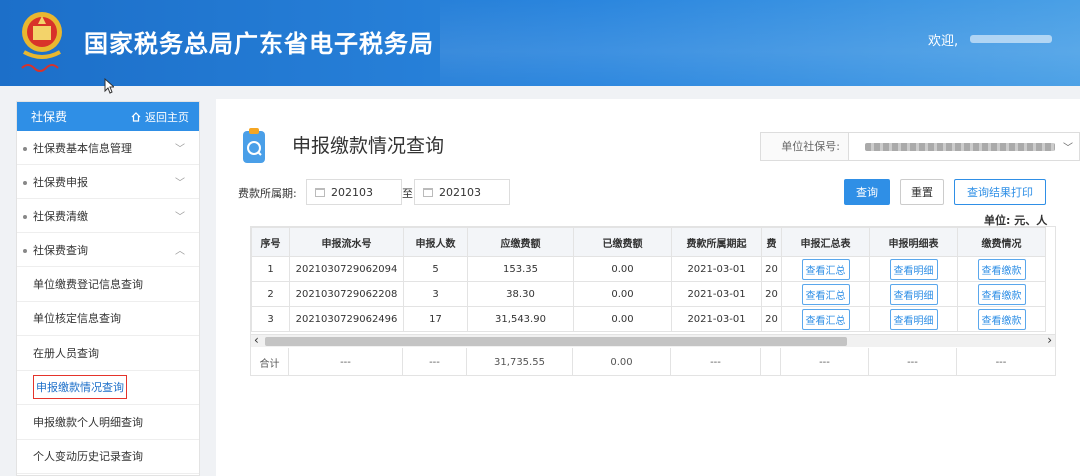  Describe the element at coordinates (825, 361) in the screenshot. I see `total-summary: ---` at that location.